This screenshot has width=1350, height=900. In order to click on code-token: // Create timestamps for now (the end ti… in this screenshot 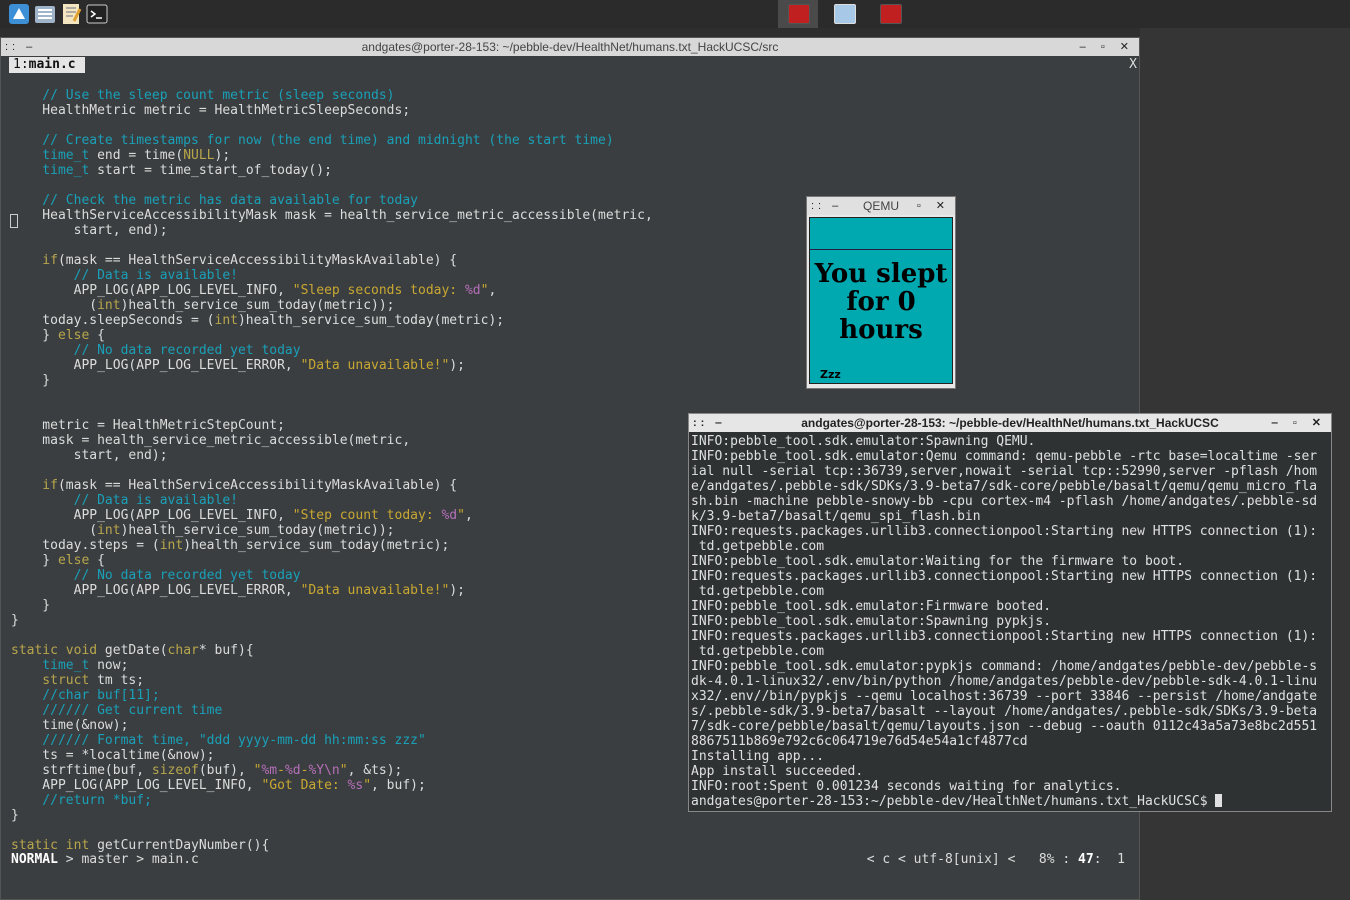, I will do `click(312, 140)`.